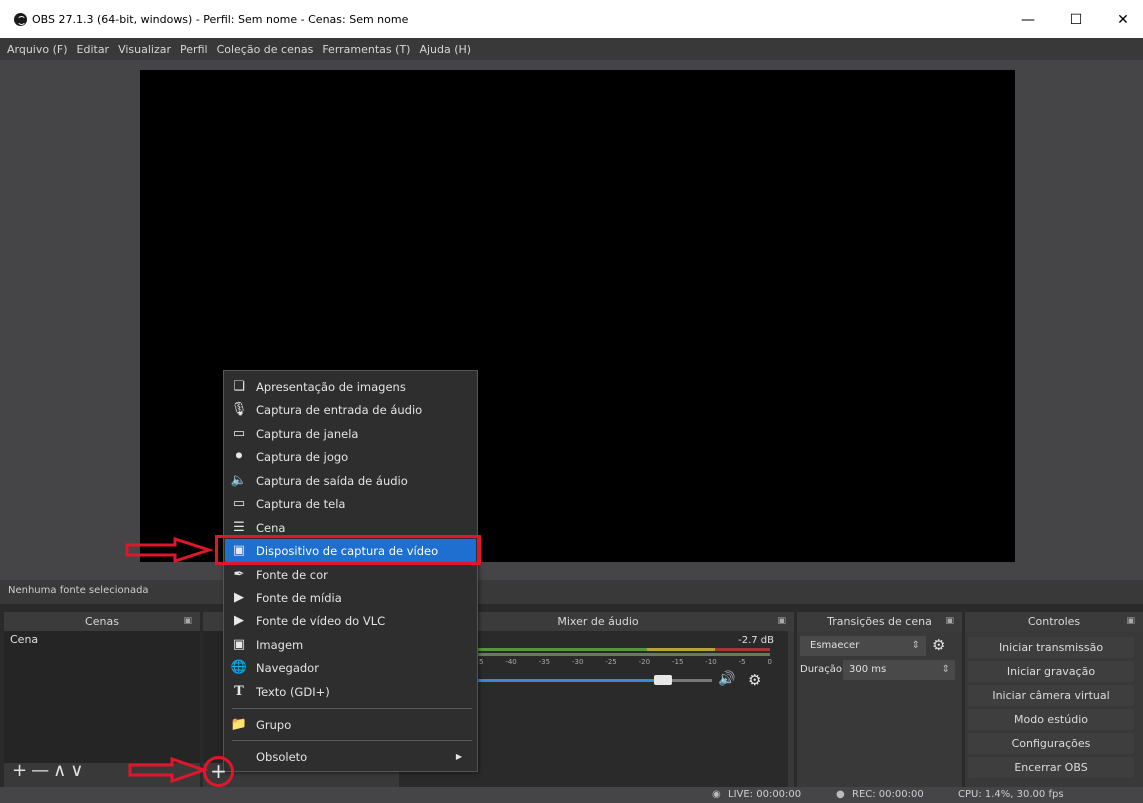 The width and height of the screenshot is (1143, 803). I want to click on menu-ajuda: Ajuda (H), so click(445, 49).